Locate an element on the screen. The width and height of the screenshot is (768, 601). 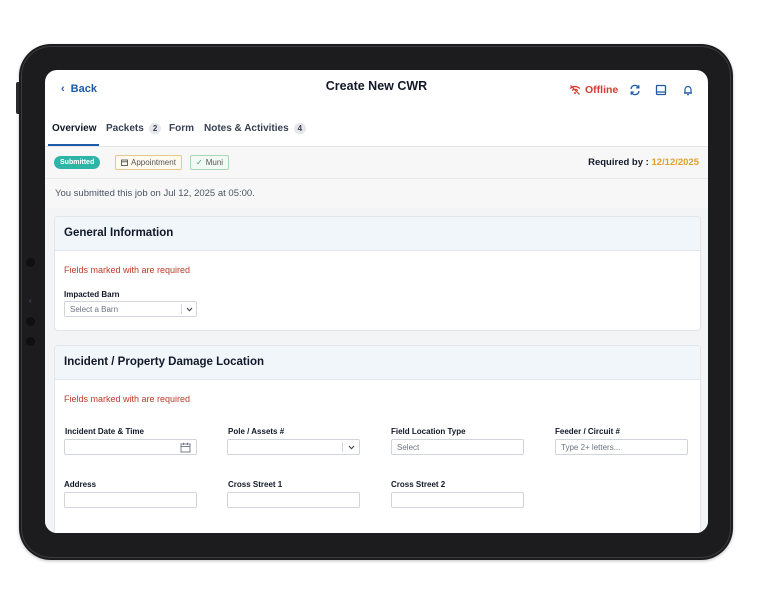
camera-dot is located at coordinates (30, 262).